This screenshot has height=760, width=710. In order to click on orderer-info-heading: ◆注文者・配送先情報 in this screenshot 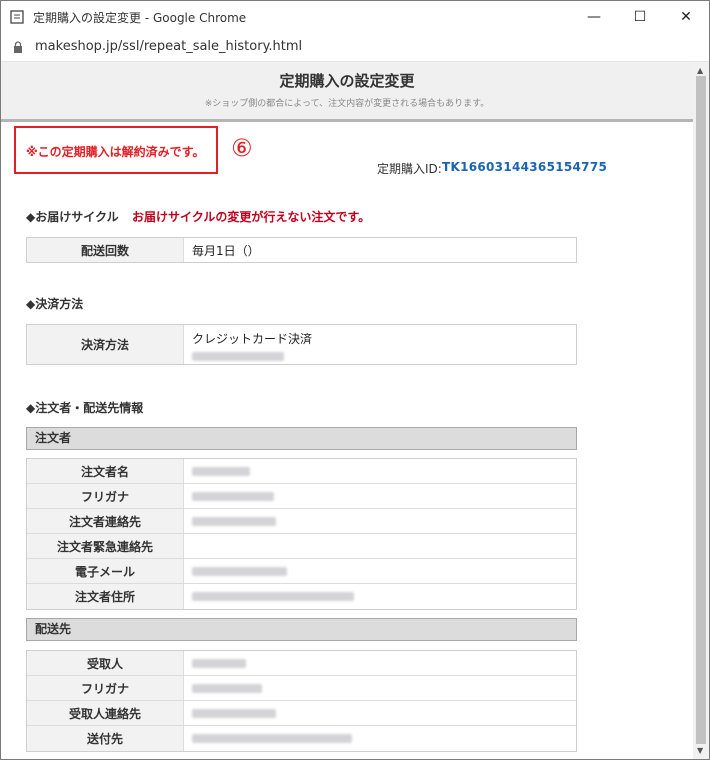, I will do `click(85, 408)`.